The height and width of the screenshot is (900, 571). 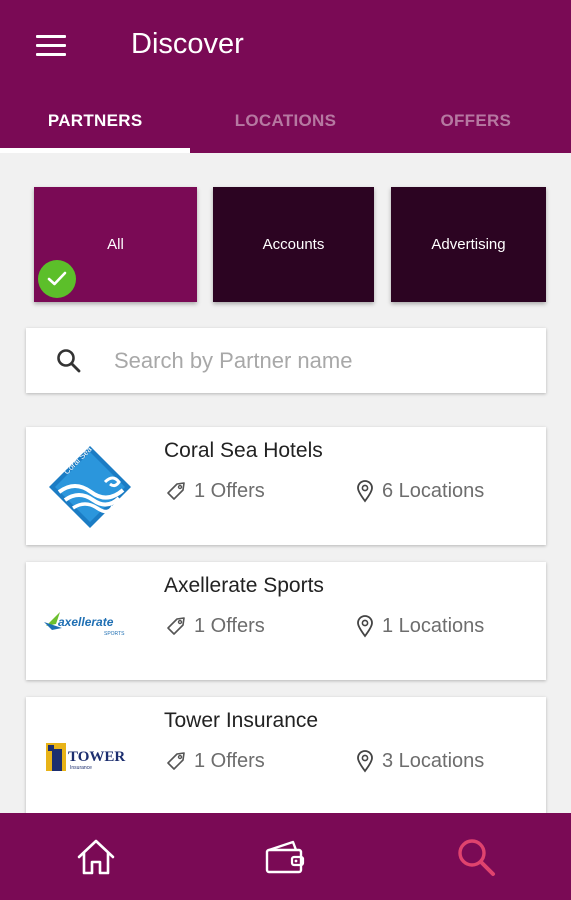 I want to click on tower-logo-text: TOWER, so click(x=96, y=757).